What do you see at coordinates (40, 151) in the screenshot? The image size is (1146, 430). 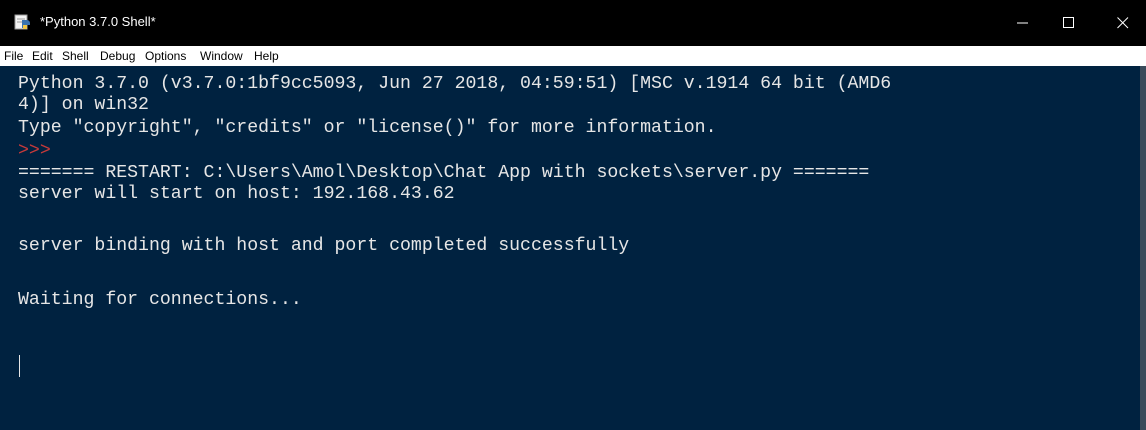 I see `shell-prompt: >>>` at bounding box center [40, 151].